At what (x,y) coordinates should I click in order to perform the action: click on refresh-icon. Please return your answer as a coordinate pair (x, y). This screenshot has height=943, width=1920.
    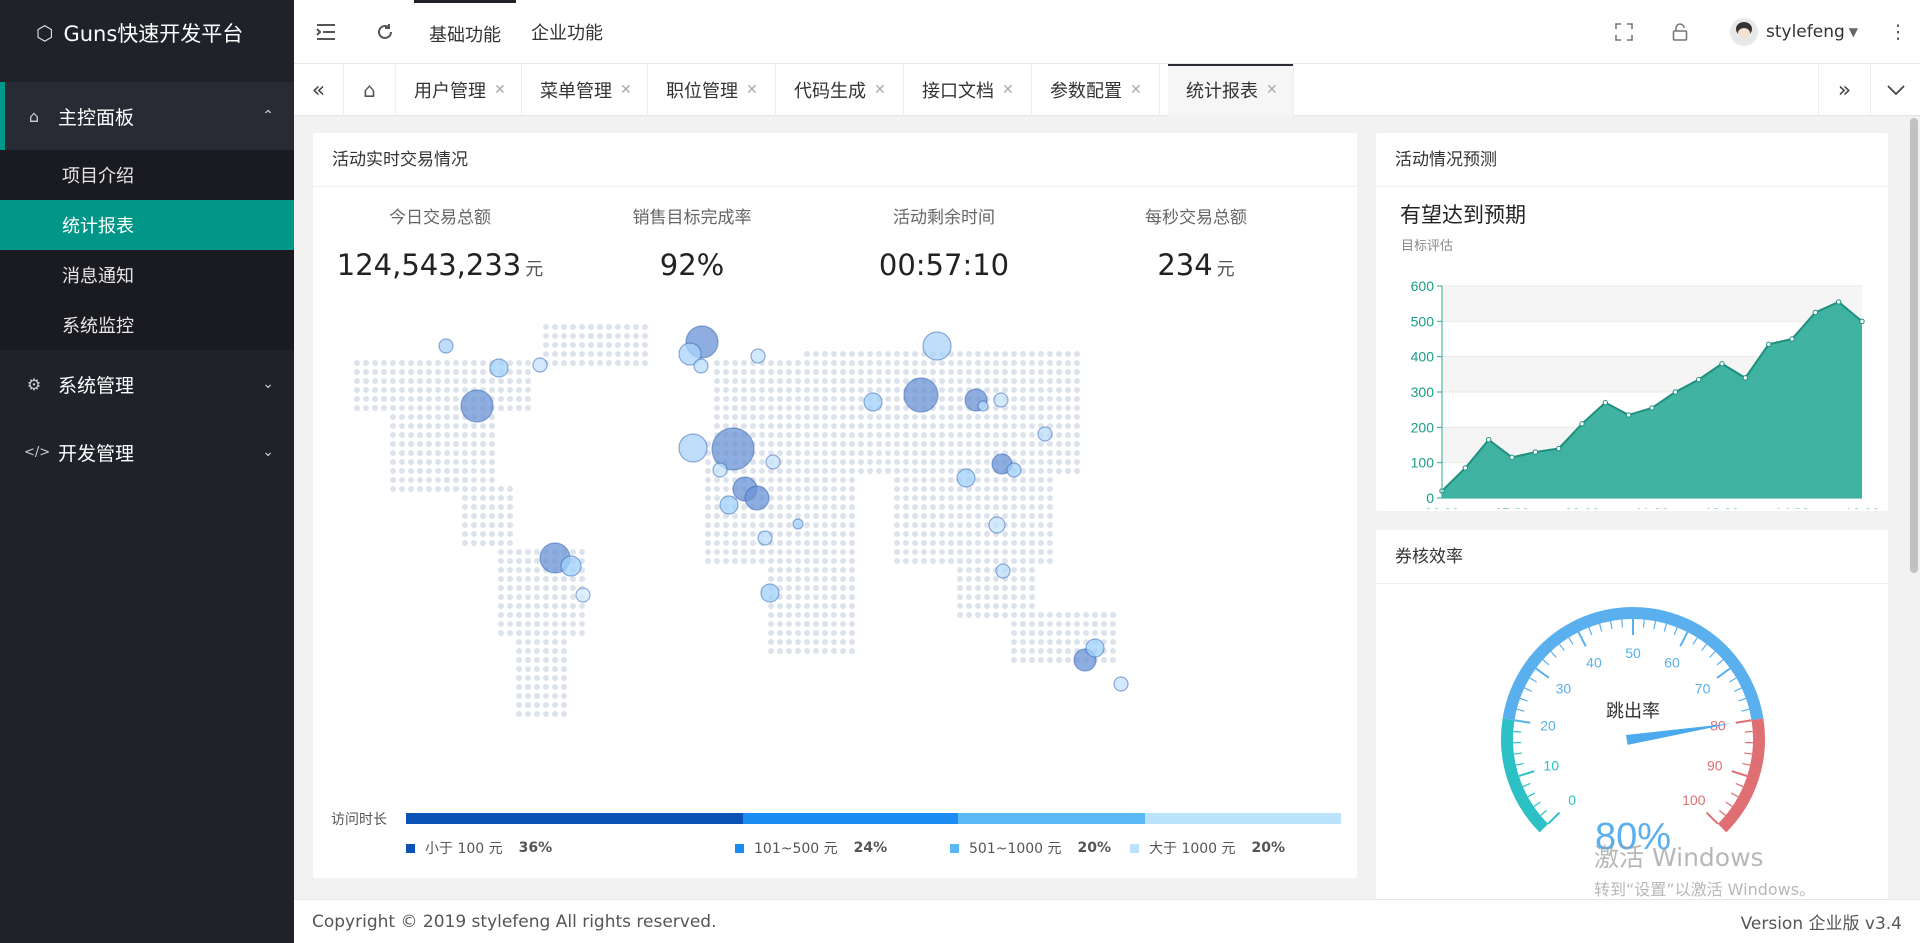
    Looking at the image, I should click on (385, 32).